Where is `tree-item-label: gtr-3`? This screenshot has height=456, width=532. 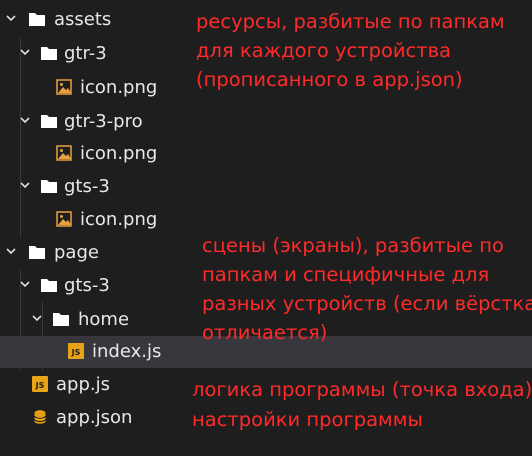
tree-item-label: gtr-3 is located at coordinates (85, 53).